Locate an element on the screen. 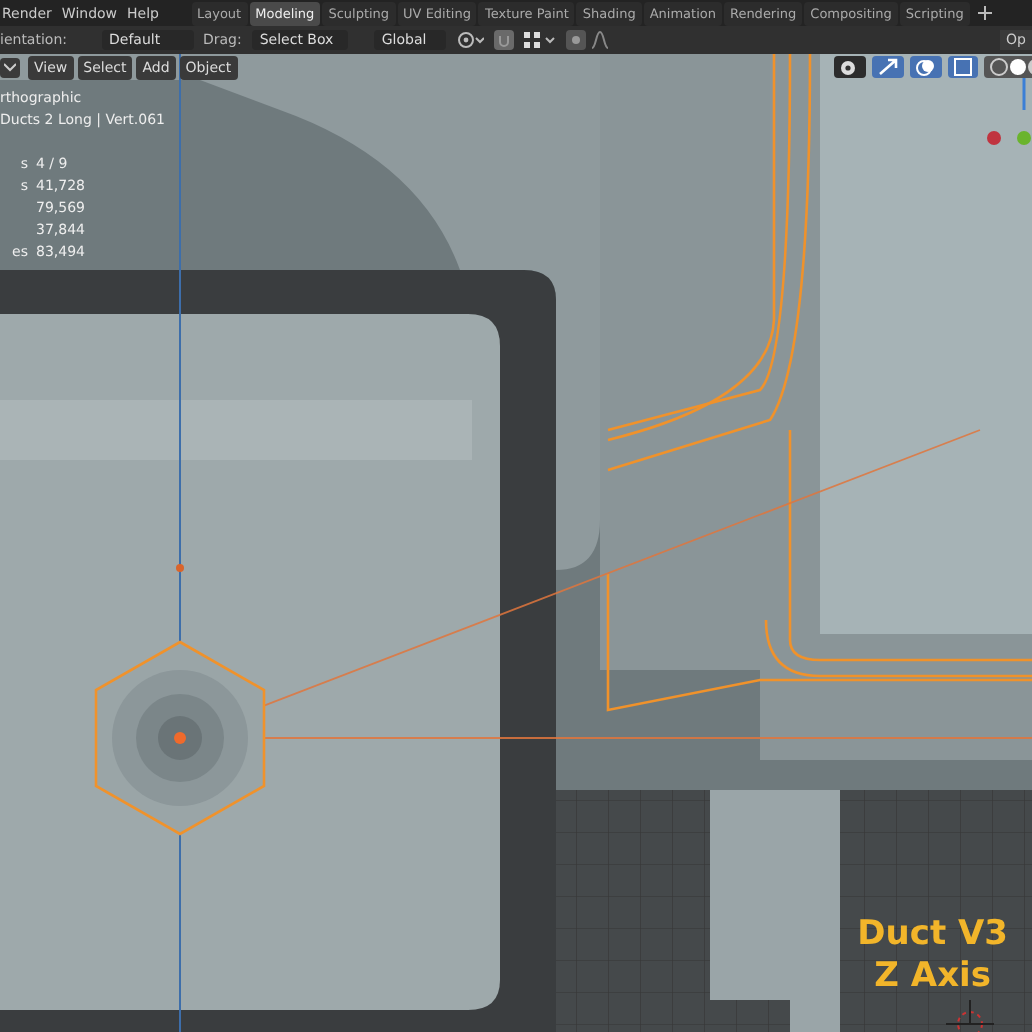  caption-text: Z Axis is located at coordinates (932, 977).